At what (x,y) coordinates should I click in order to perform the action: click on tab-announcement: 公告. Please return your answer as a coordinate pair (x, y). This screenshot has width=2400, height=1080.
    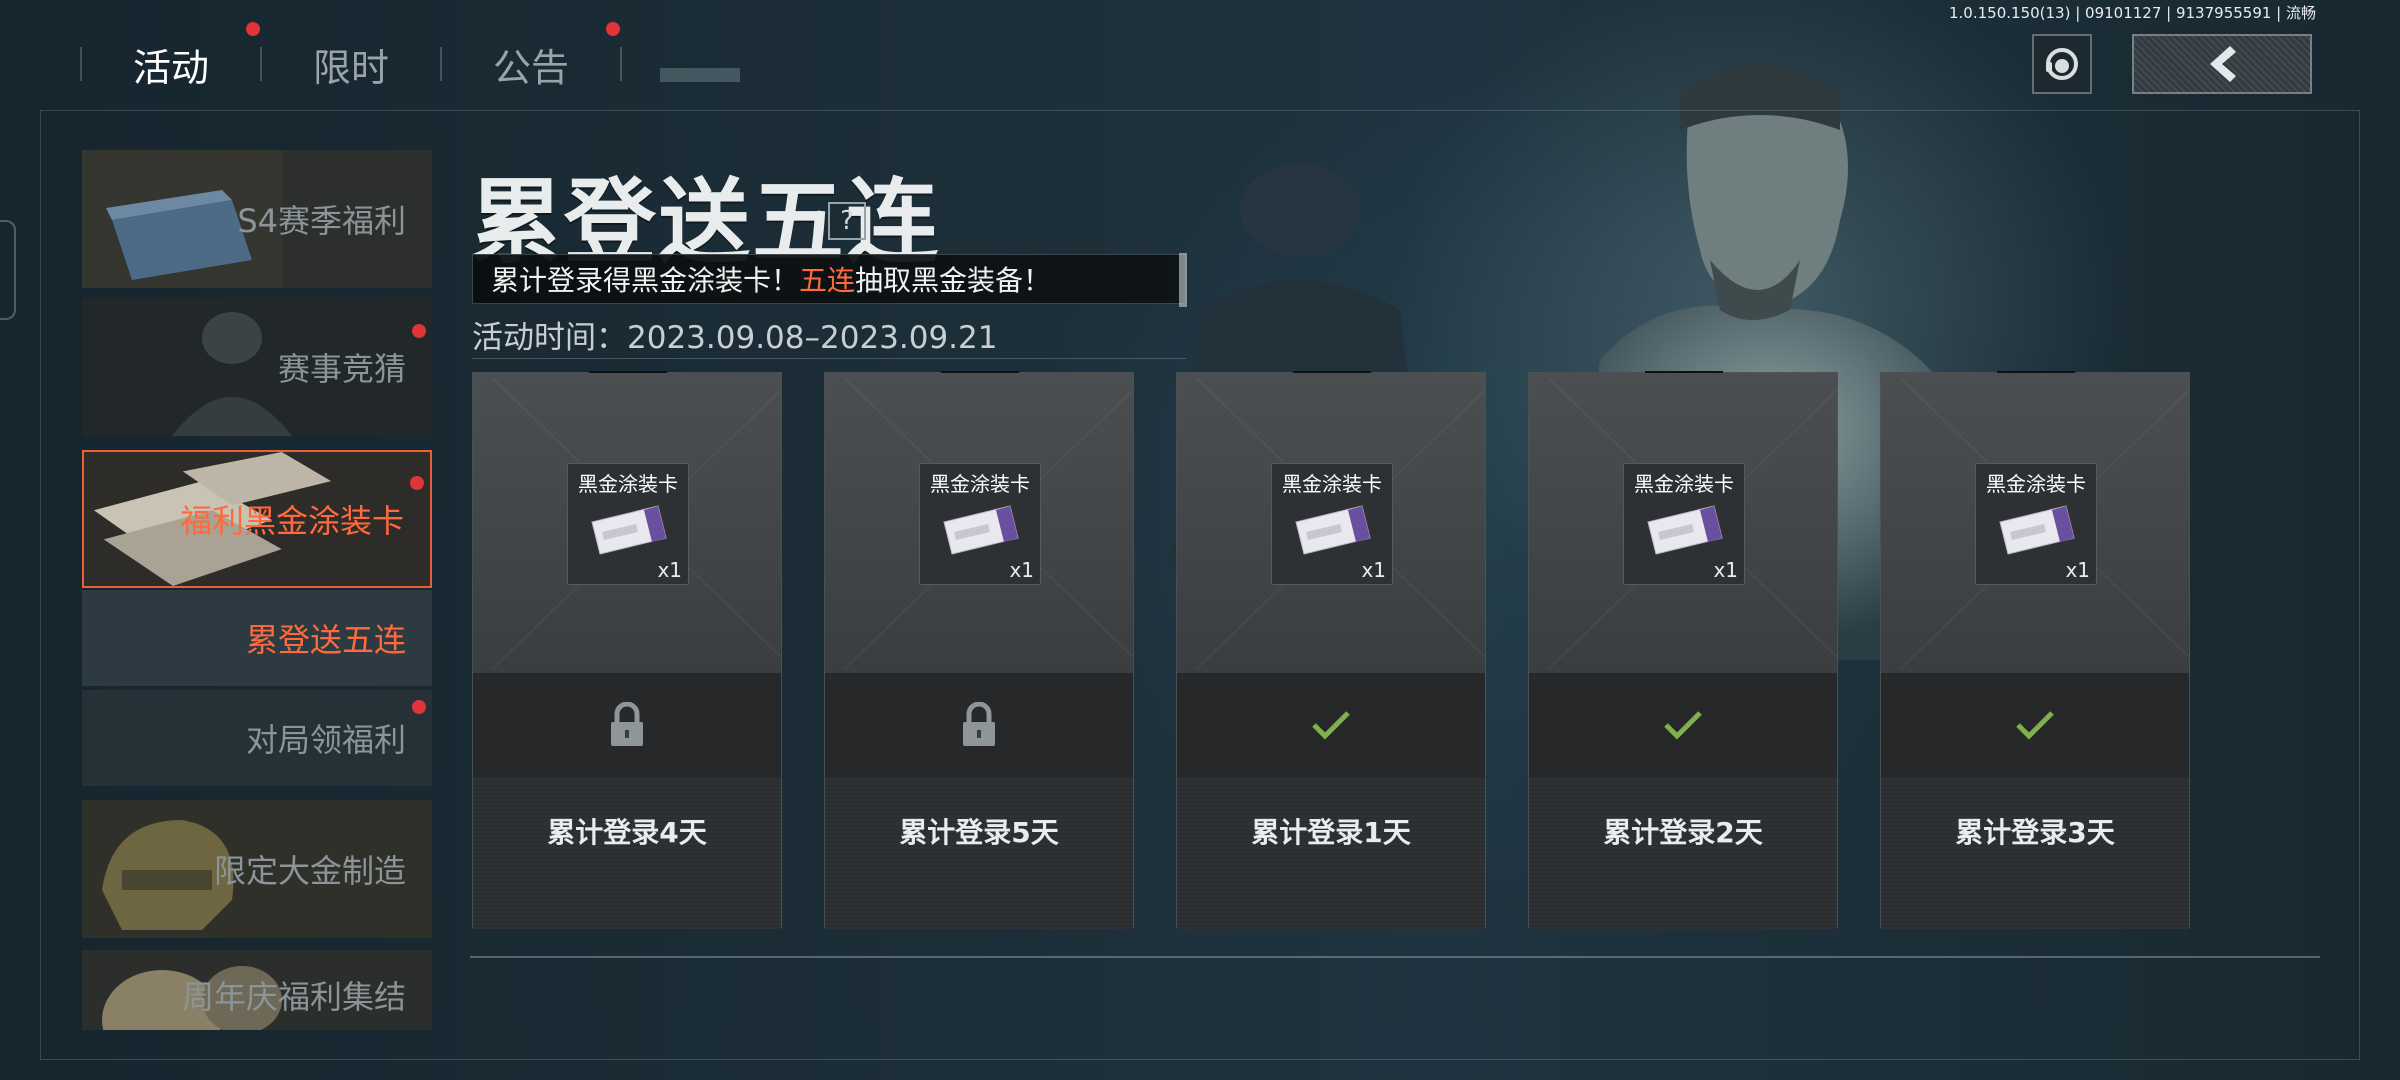
    Looking at the image, I should click on (531, 64).